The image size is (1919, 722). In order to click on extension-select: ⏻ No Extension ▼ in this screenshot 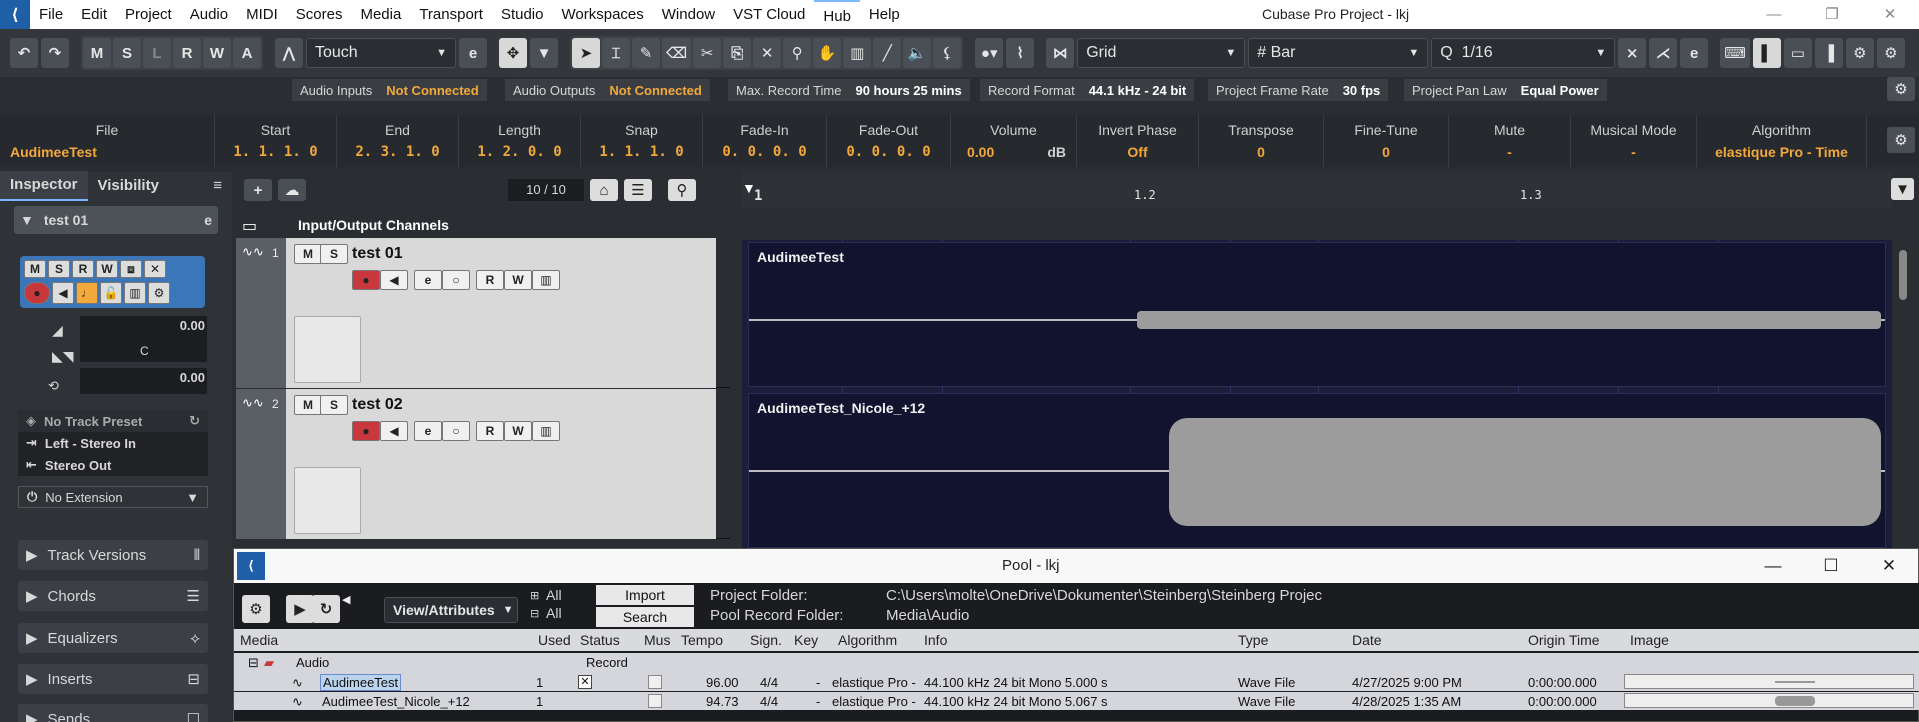, I will do `click(113, 497)`.